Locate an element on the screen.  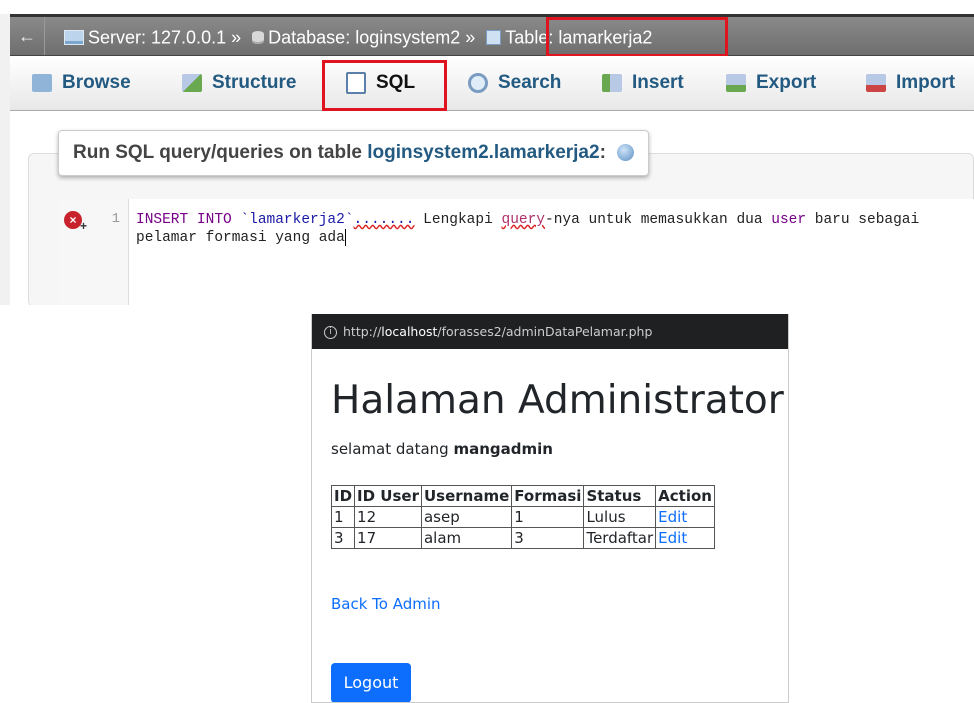
highlight-box-table is located at coordinates (637, 37).